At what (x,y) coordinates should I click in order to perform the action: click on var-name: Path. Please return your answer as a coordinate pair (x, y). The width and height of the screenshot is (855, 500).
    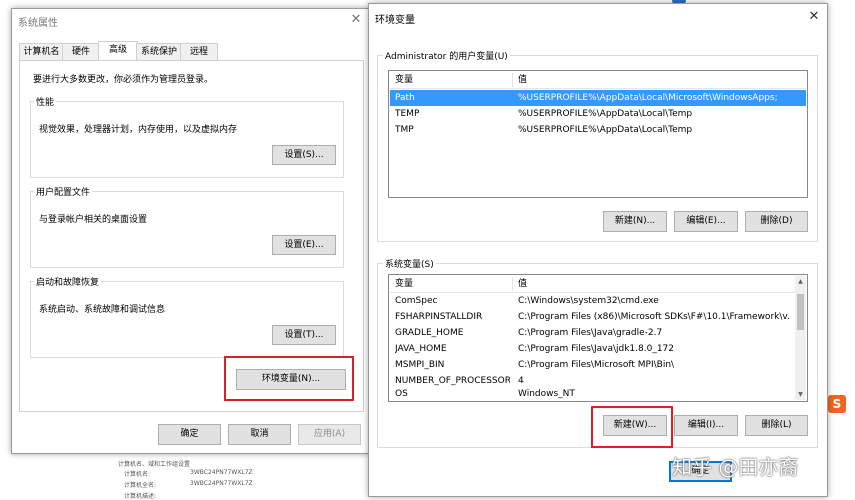
    Looking at the image, I should click on (405, 98).